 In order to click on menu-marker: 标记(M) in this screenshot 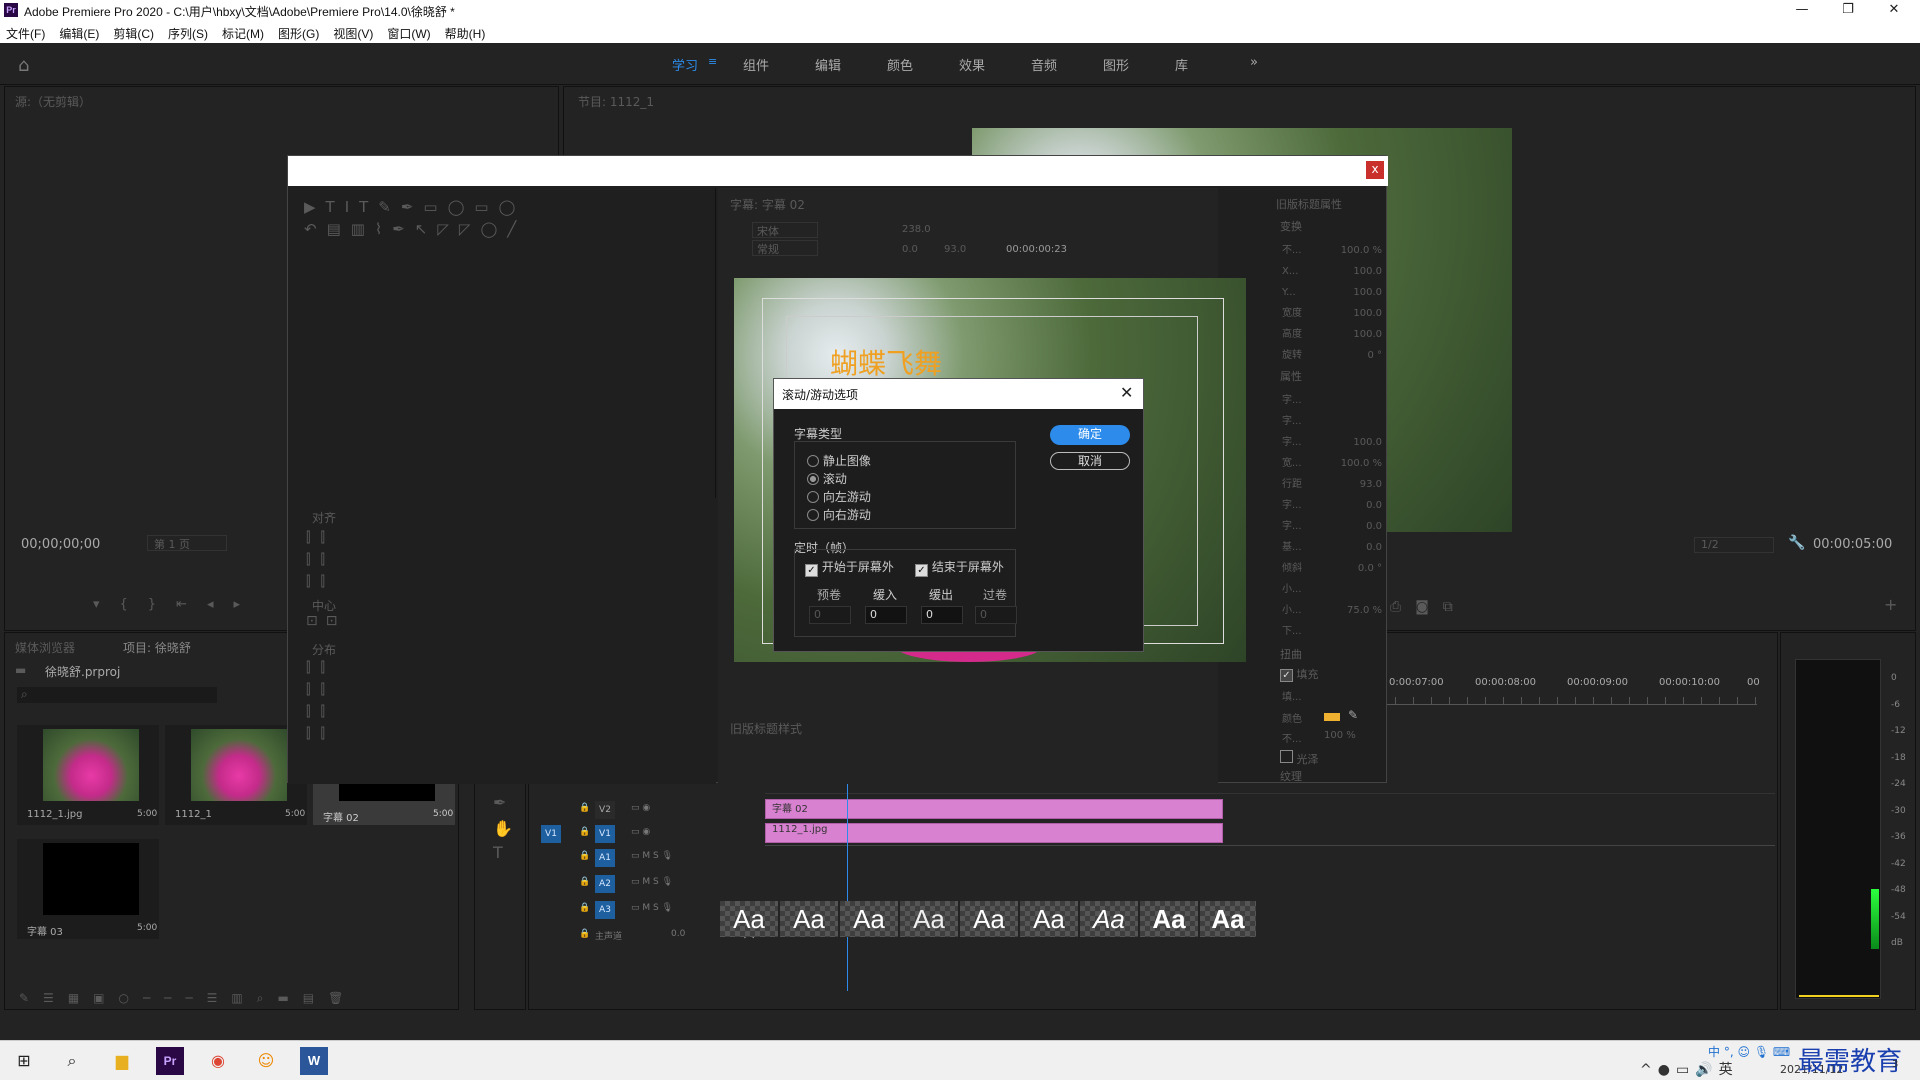, I will do `click(244, 32)`.